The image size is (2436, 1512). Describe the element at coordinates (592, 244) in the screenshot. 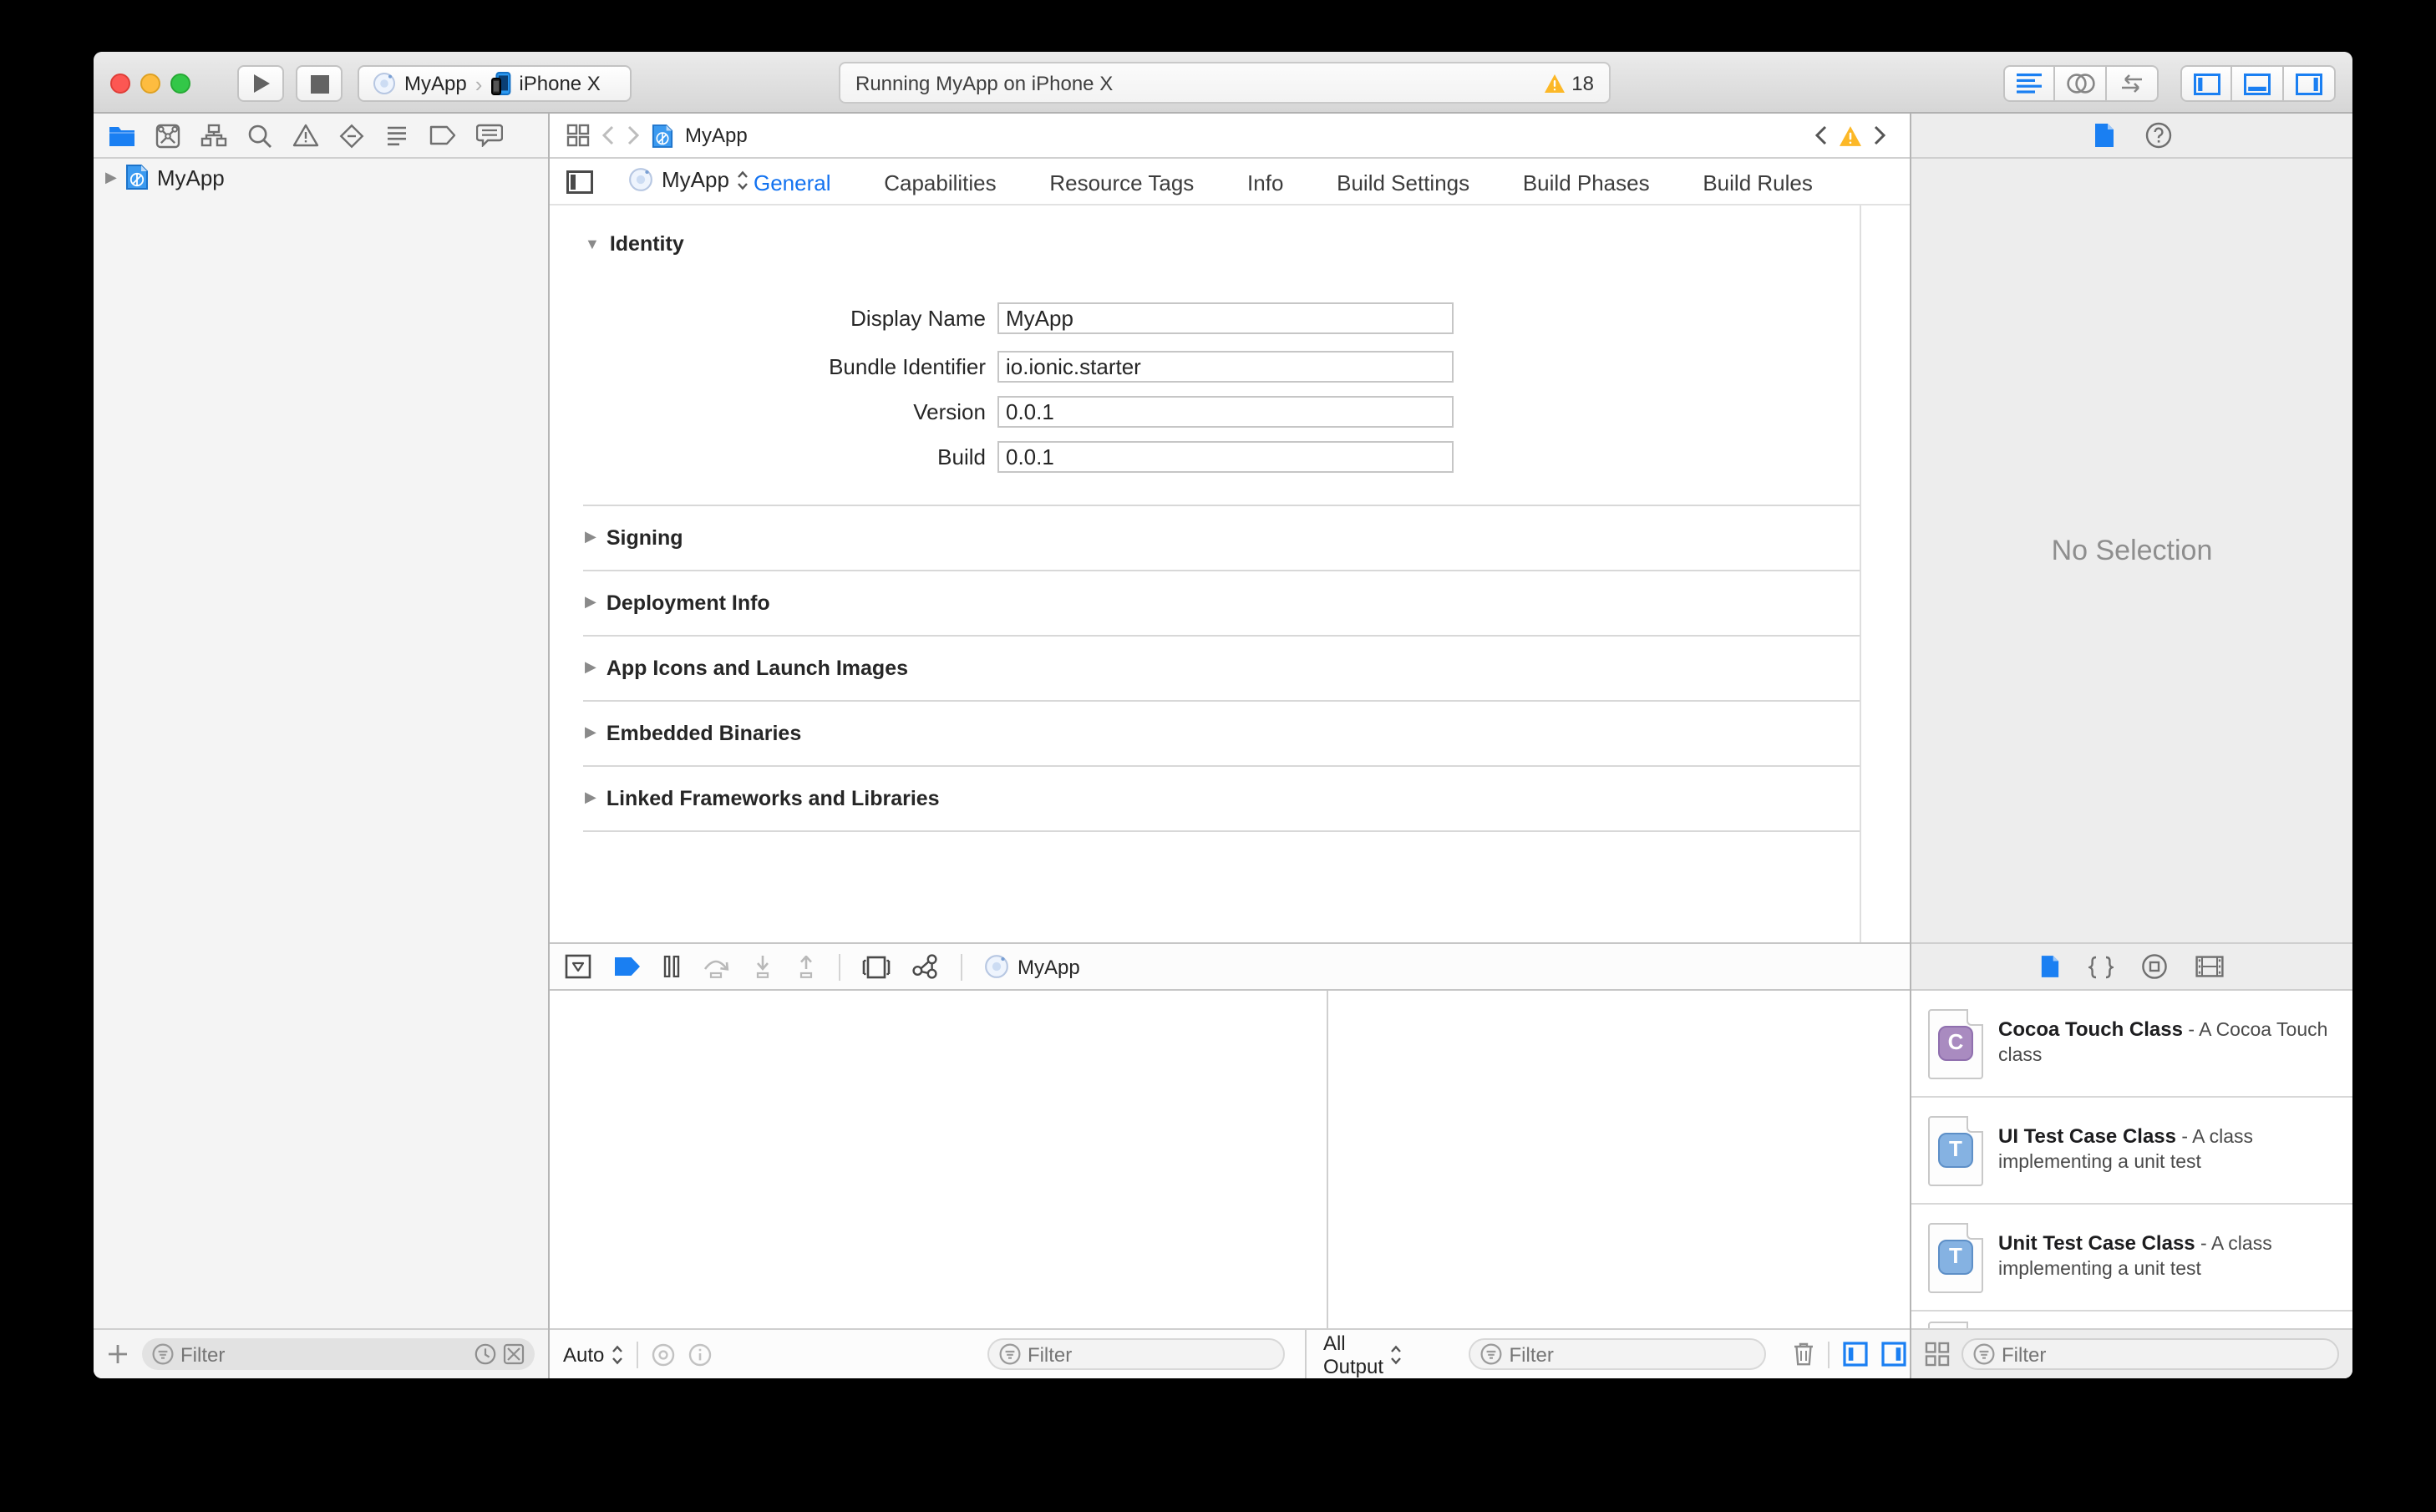

I see `disclosure-triangle-icon: ▼` at that location.